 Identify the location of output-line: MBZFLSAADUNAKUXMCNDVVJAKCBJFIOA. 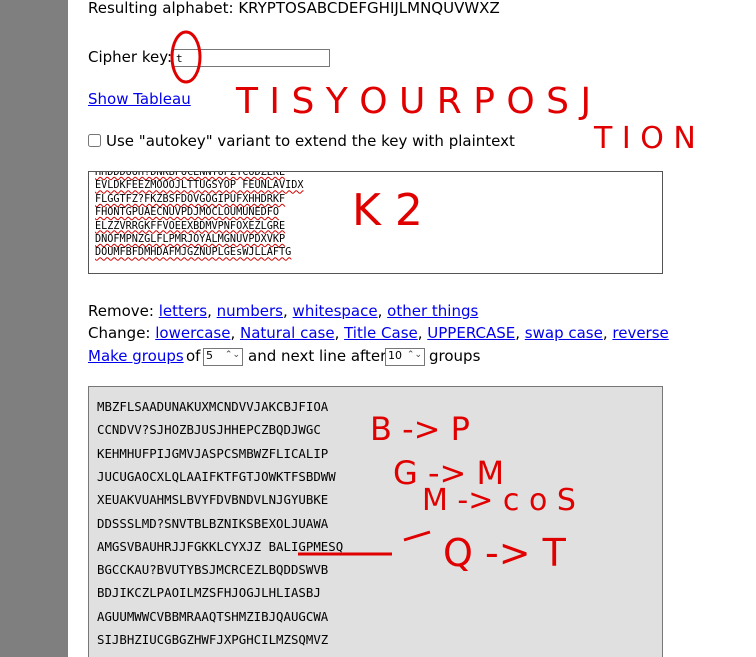
(213, 406).